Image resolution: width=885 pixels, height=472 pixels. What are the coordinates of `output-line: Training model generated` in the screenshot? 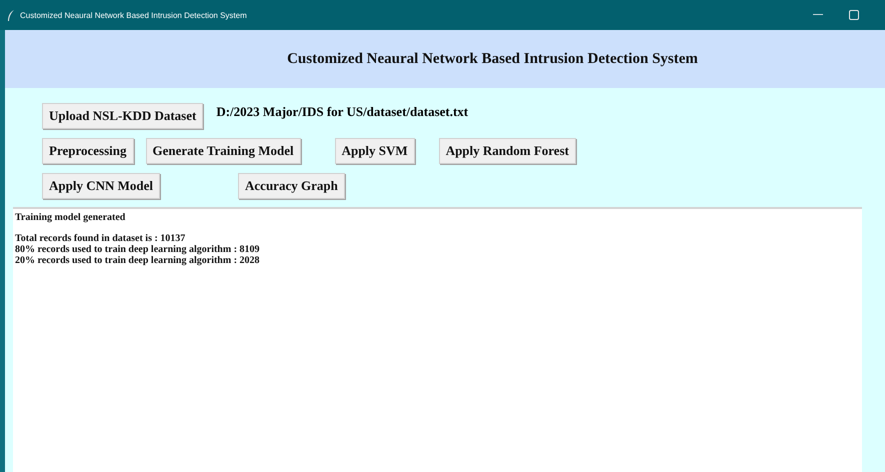 It's located at (70, 217).